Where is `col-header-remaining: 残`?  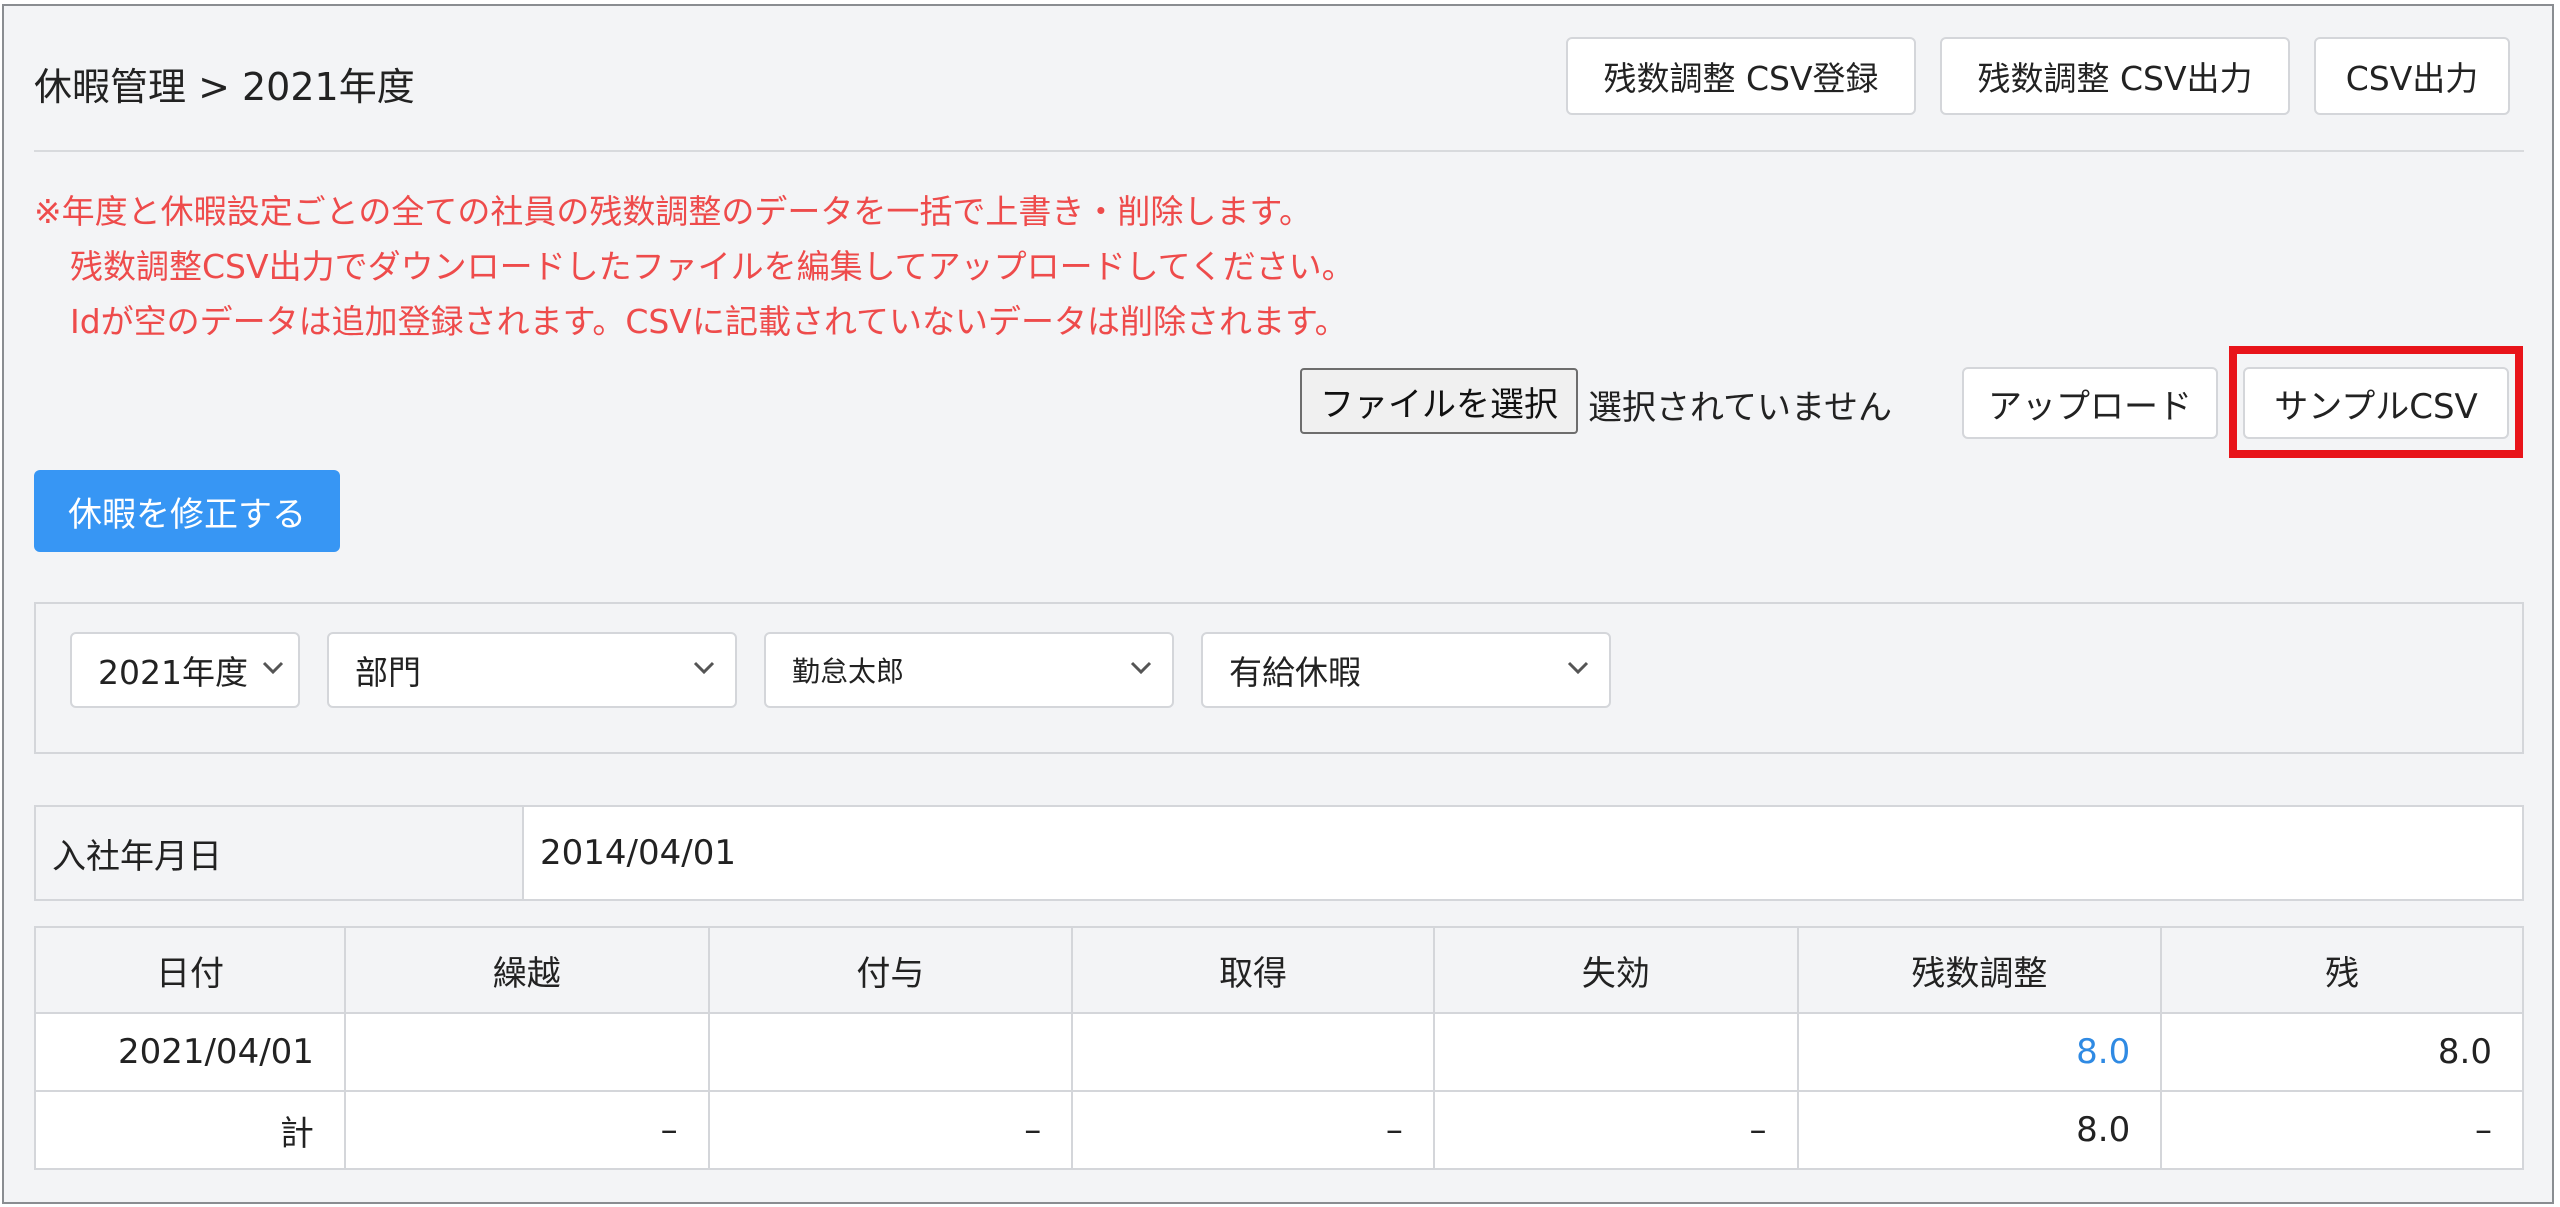
col-header-remaining: 残 is located at coordinates (2342, 970).